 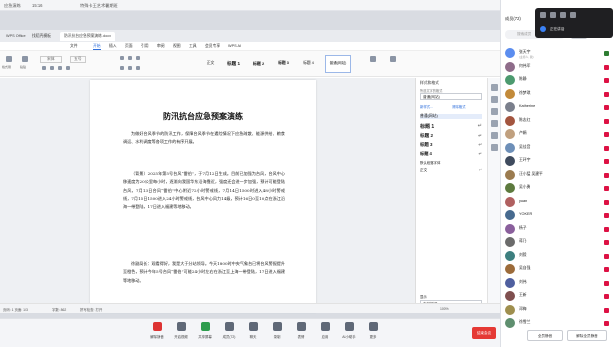 What do you see at coordinates (494, 123) in the screenshot?
I see `shape-icon` at bounding box center [494, 123].